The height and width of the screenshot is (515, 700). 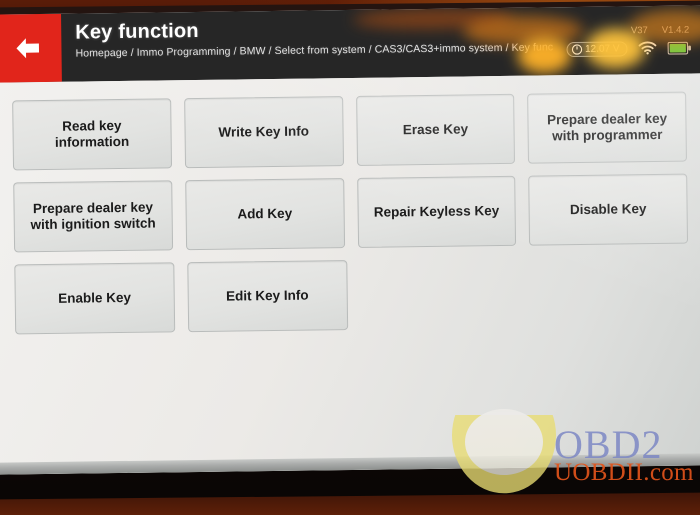 I want to click on power-circle-icon, so click(x=576, y=49).